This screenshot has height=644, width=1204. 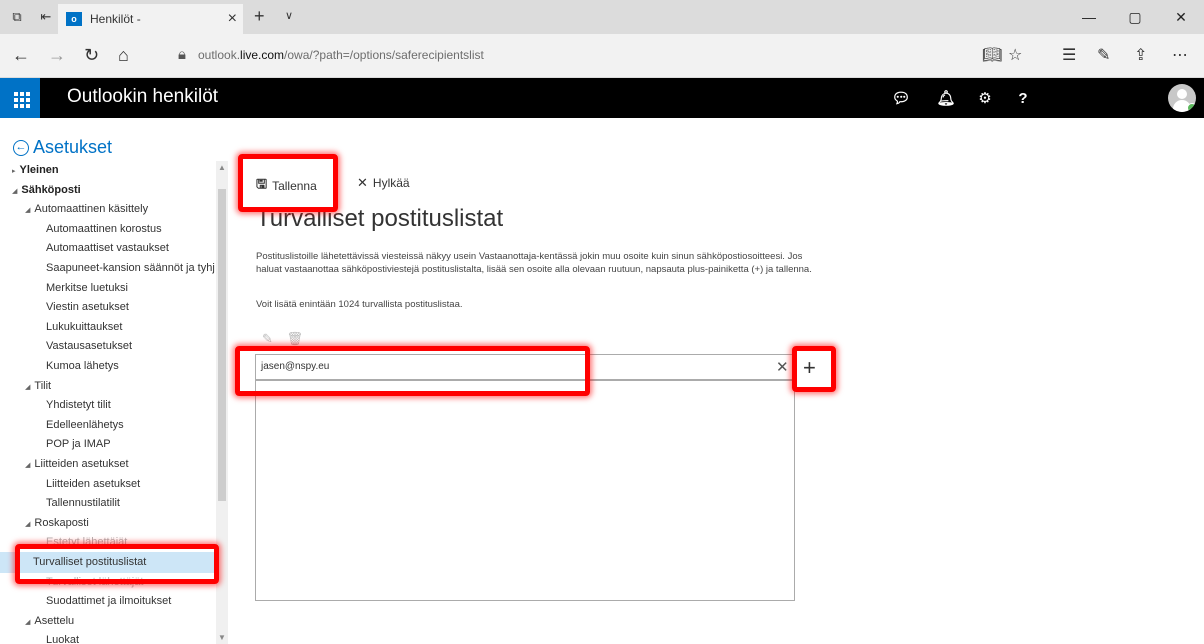 I want to click on sidebar-item-label: Automaattinen käsittely, so click(x=91, y=209).